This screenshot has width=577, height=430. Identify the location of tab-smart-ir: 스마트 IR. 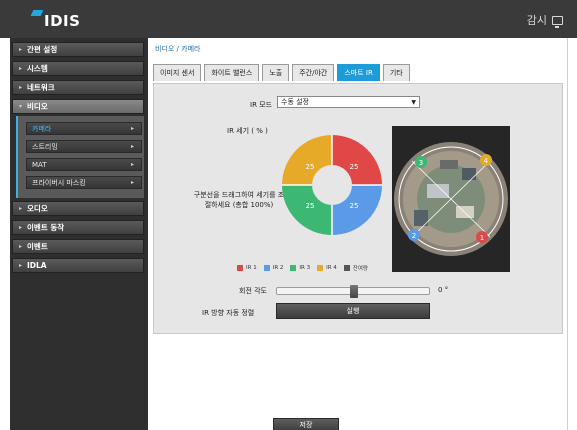
(358, 72).